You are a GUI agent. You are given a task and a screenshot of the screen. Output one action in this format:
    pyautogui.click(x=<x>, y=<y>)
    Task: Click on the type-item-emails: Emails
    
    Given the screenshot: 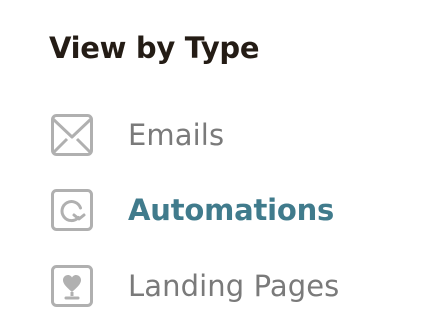 What is the action you would take?
    pyautogui.click(x=136, y=135)
    